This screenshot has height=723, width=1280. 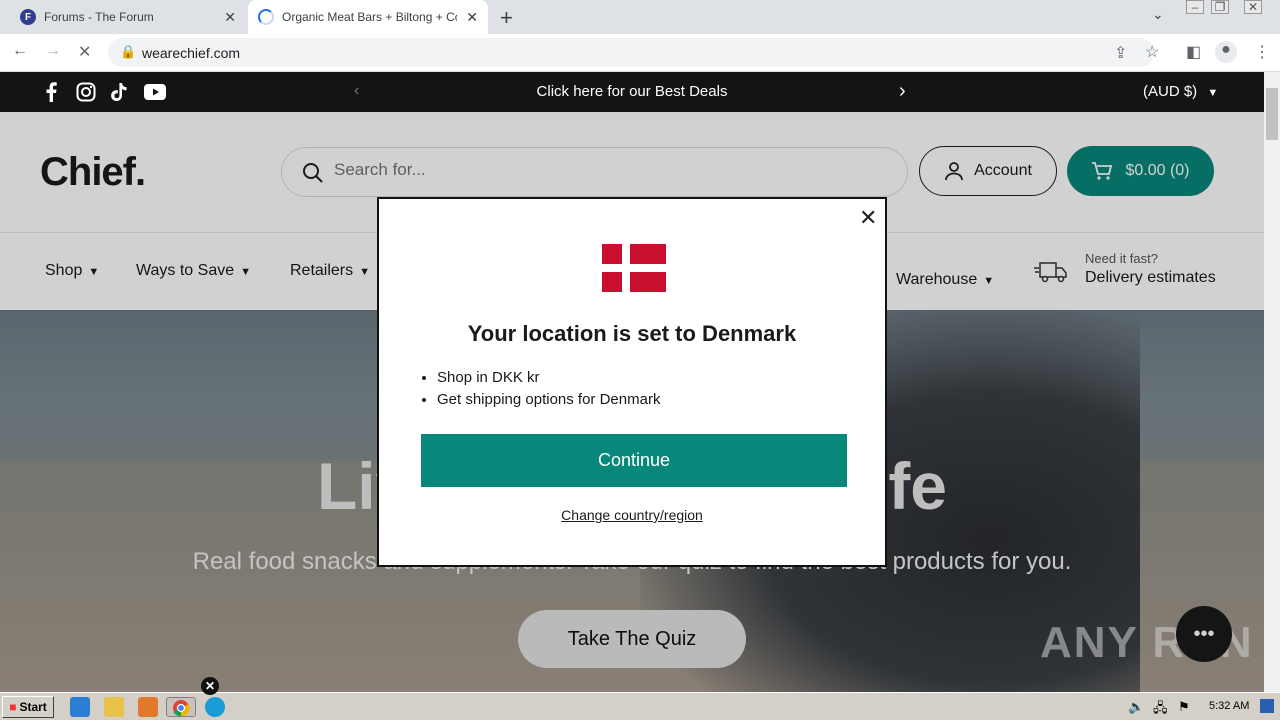 I want to click on ie-icon, so click(x=80, y=707).